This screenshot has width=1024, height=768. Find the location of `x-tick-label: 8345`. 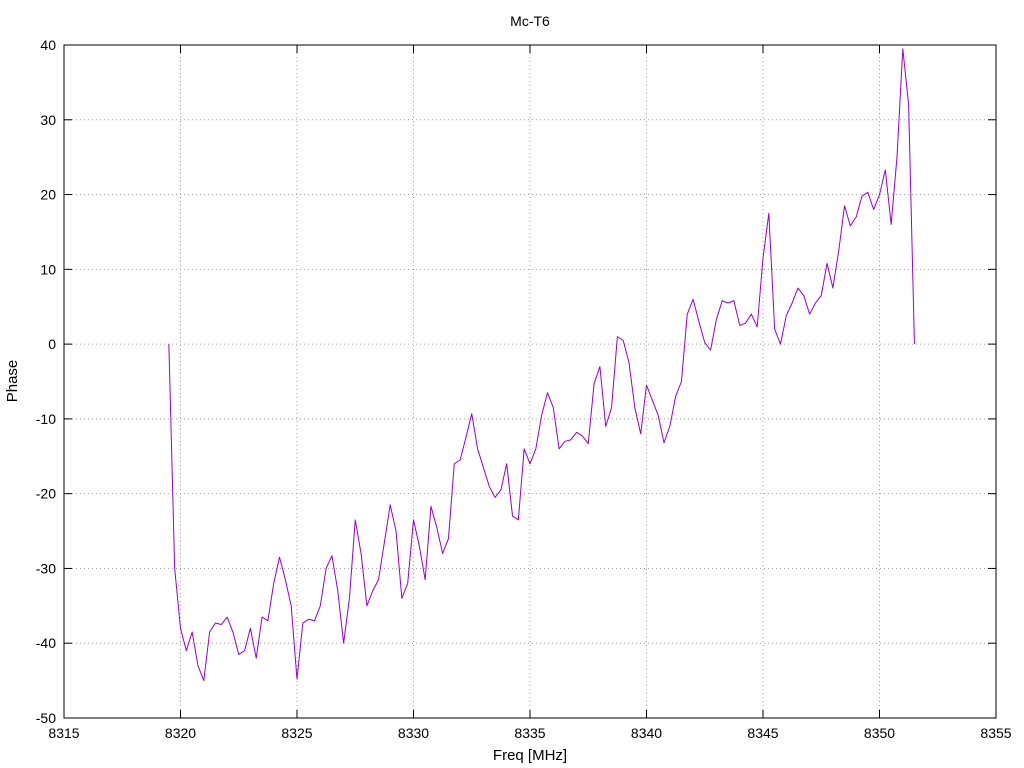

x-tick-label: 8345 is located at coordinates (762, 733).